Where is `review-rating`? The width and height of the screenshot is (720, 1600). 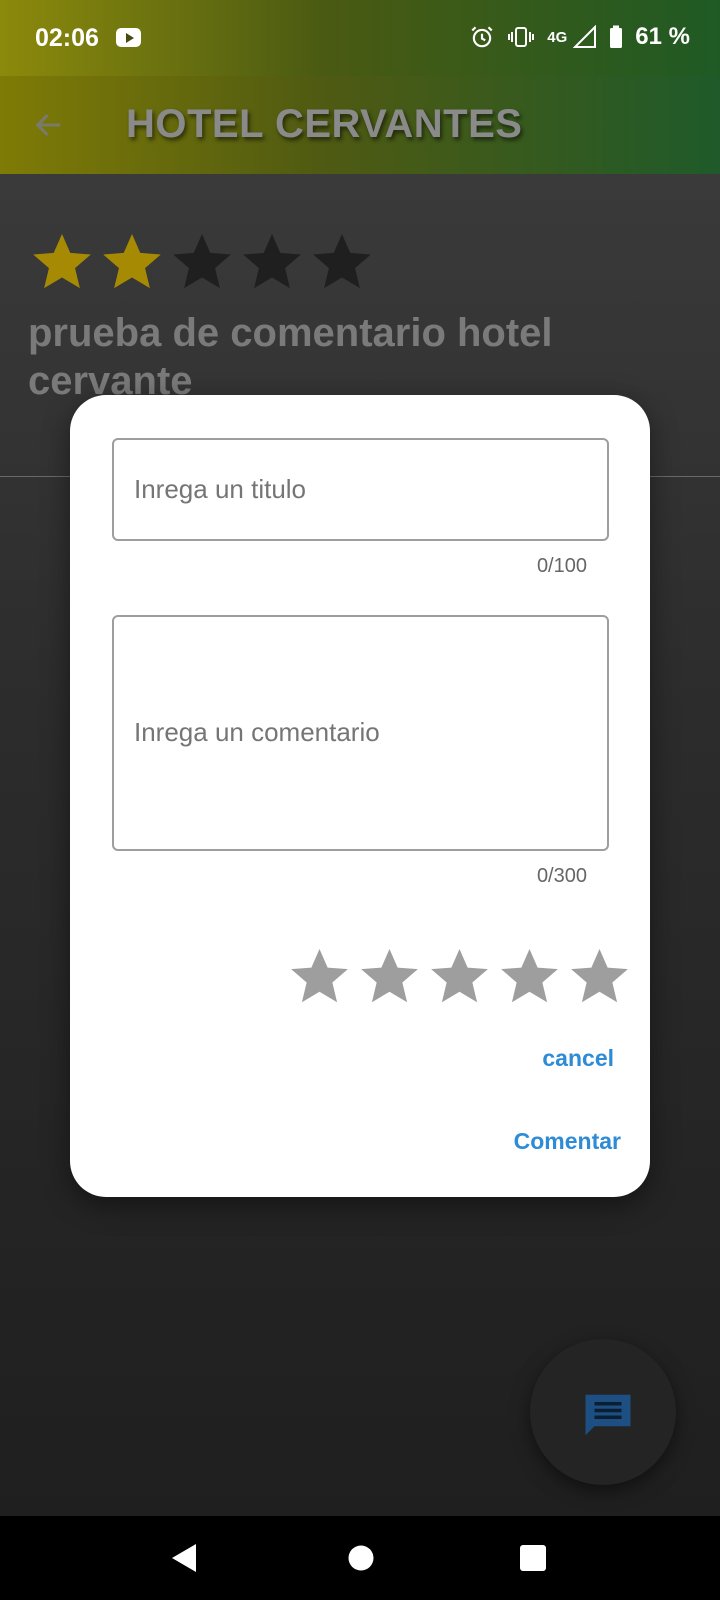 review-rating is located at coordinates (202, 262).